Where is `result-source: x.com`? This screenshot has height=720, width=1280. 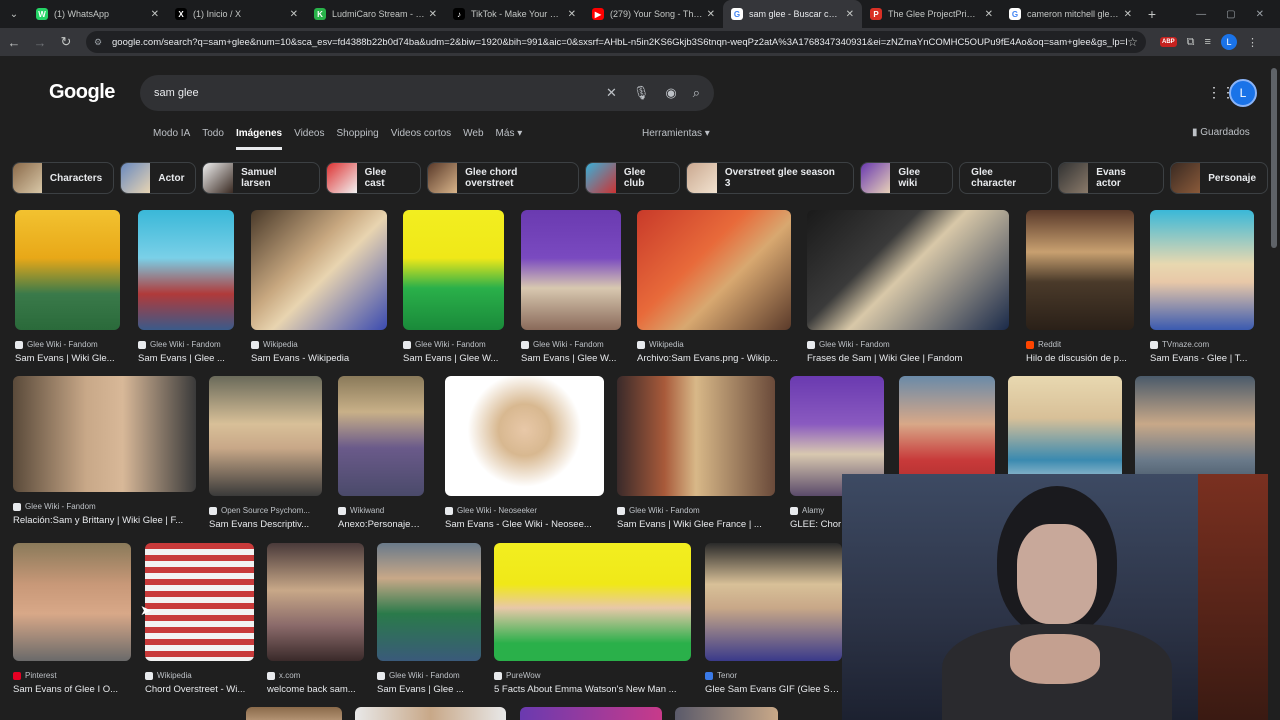 result-source: x.com is located at coordinates (315, 675).